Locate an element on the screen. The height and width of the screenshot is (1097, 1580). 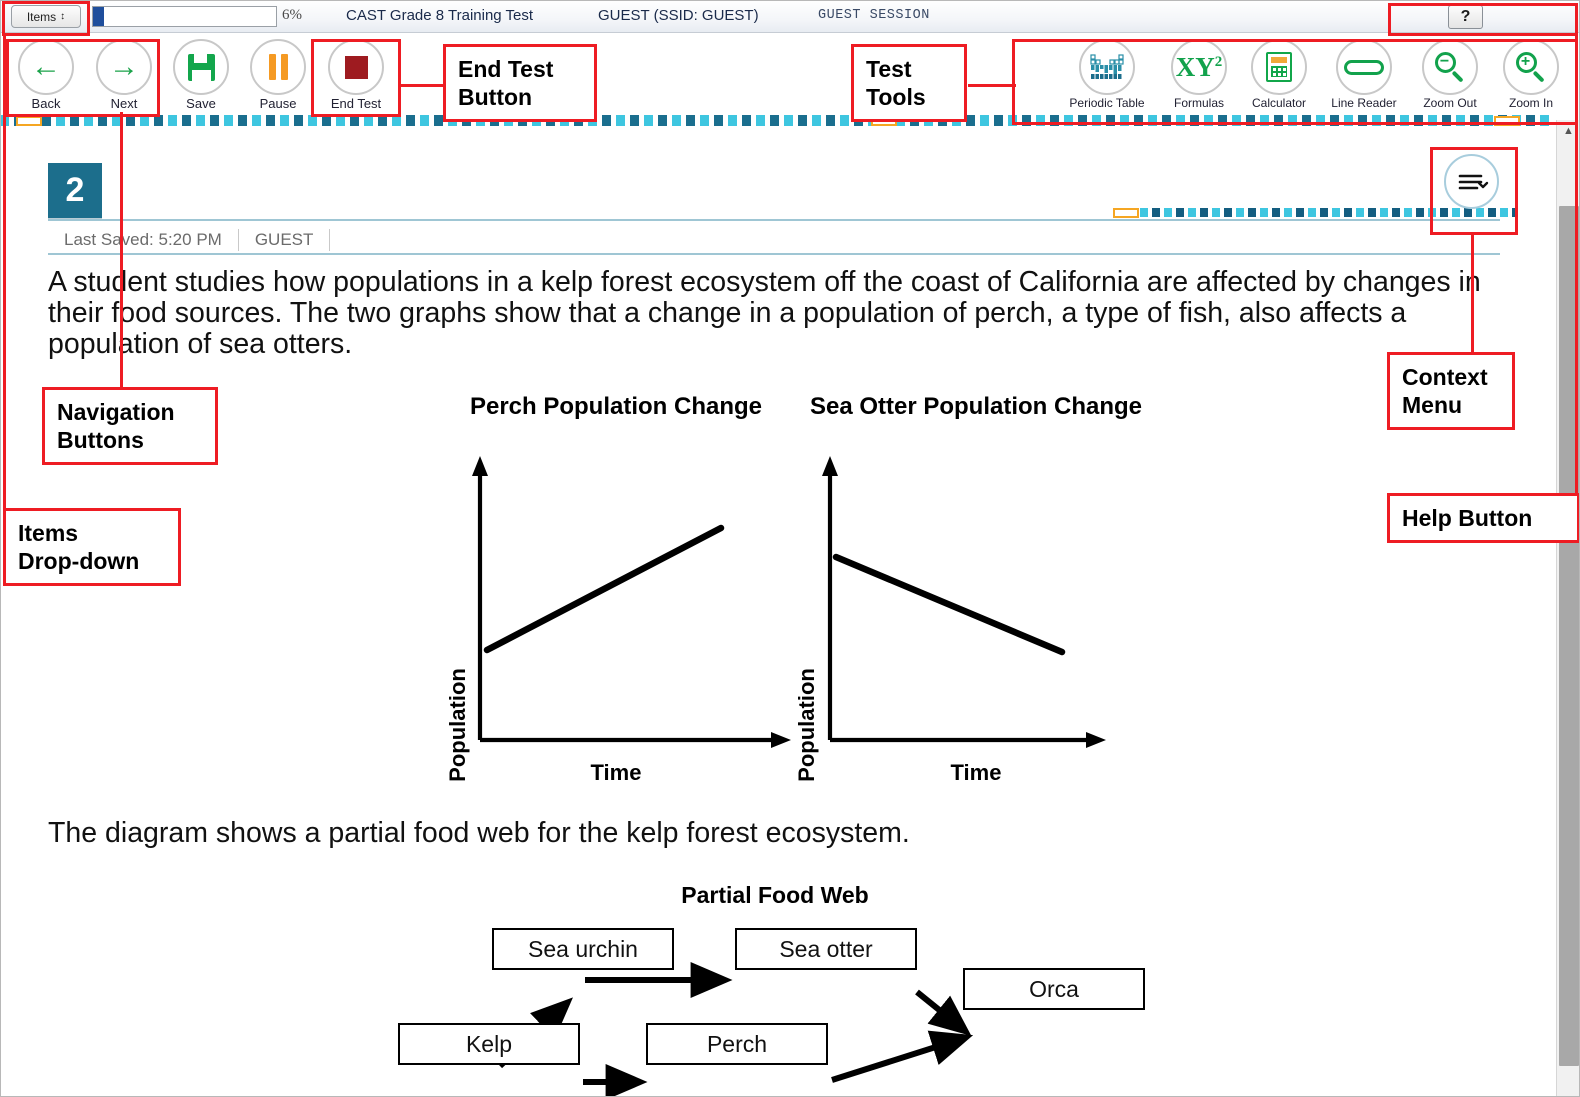
back-button: ← Back is located at coordinates (46, 75).